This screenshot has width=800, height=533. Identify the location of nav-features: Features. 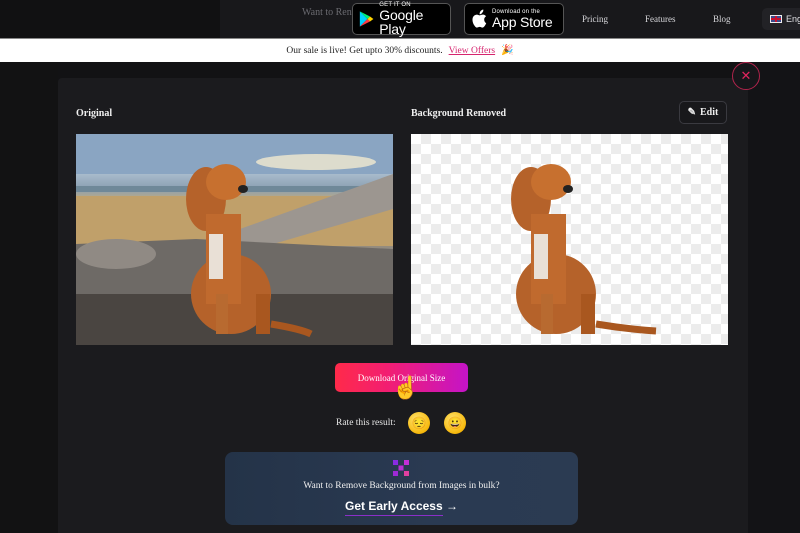
(660, 19).